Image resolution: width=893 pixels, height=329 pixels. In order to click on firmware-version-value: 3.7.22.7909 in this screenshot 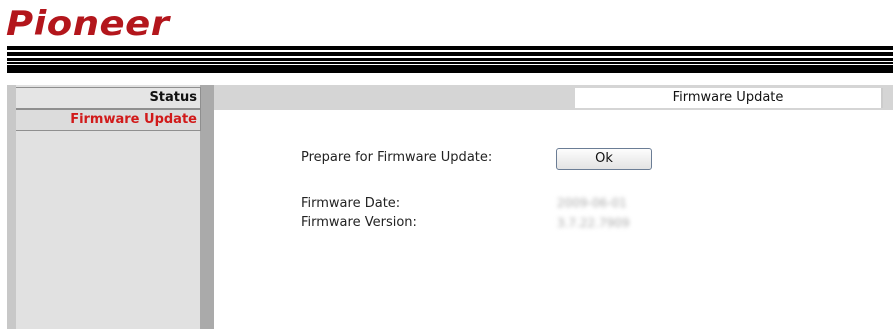, I will do `click(593, 223)`.